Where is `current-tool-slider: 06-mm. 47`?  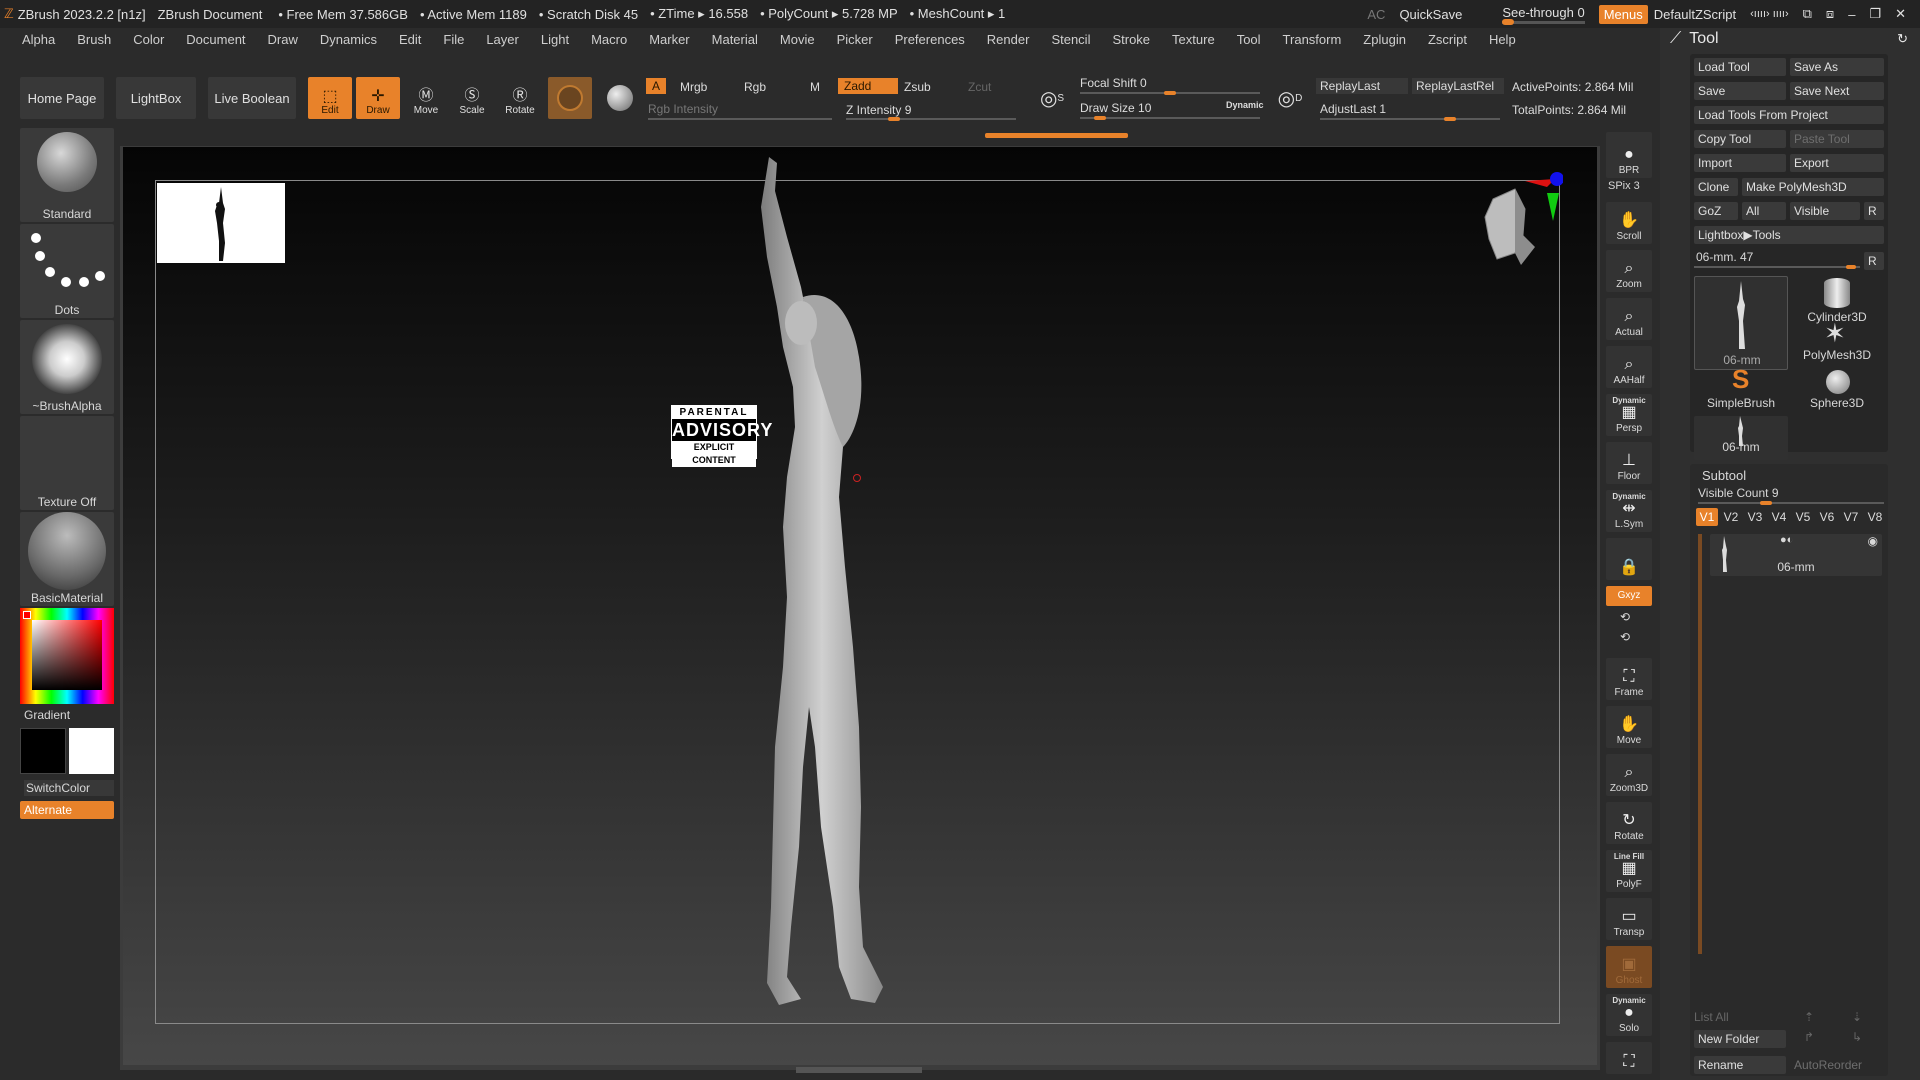
current-tool-slider: 06-mm. 47 is located at coordinates (1724, 257).